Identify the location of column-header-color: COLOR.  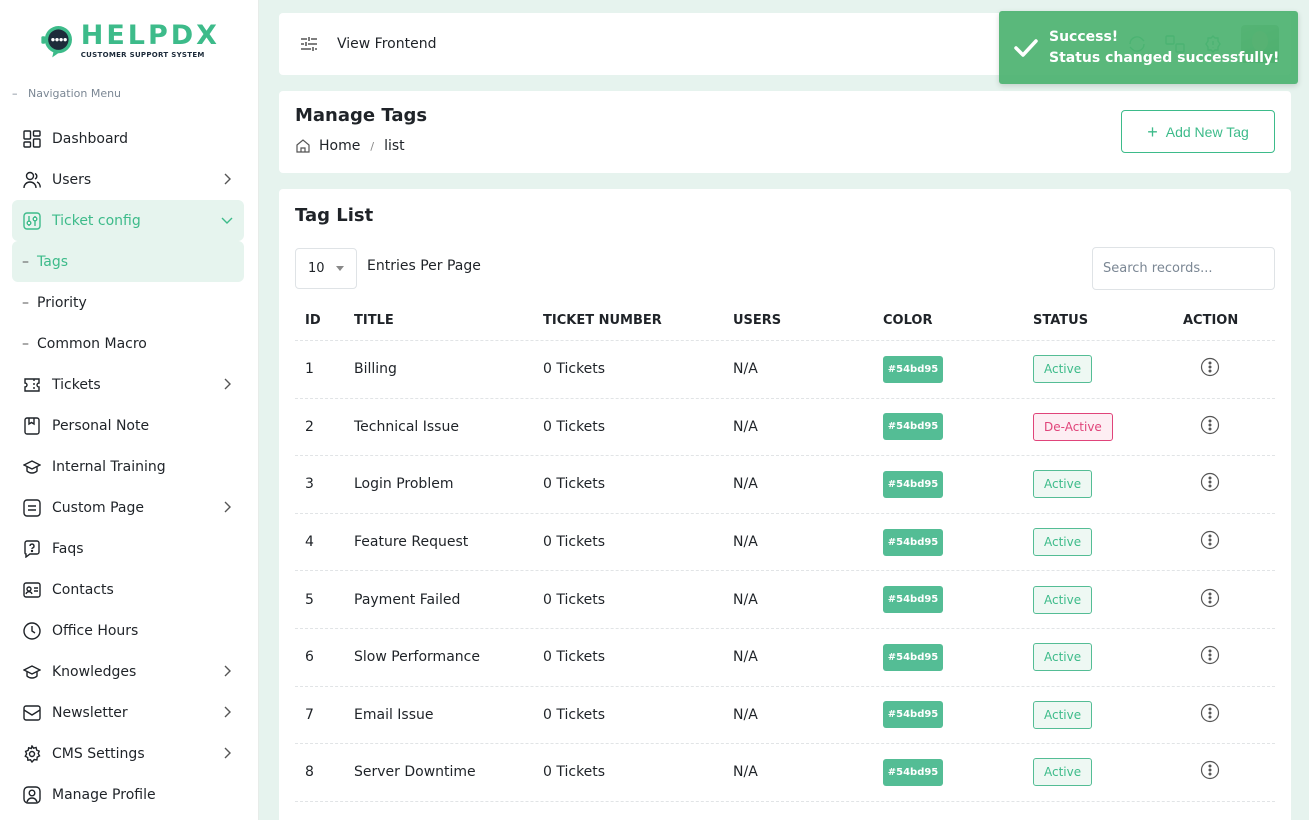
(908, 320).